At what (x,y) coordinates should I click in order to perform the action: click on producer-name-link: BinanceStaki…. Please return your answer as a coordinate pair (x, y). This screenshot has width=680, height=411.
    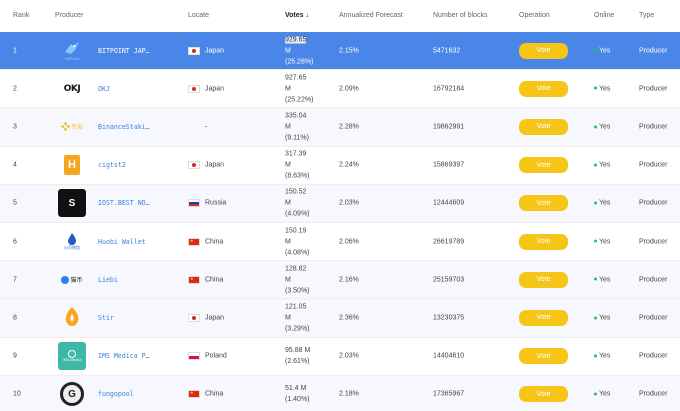
    Looking at the image, I should click on (124, 127).